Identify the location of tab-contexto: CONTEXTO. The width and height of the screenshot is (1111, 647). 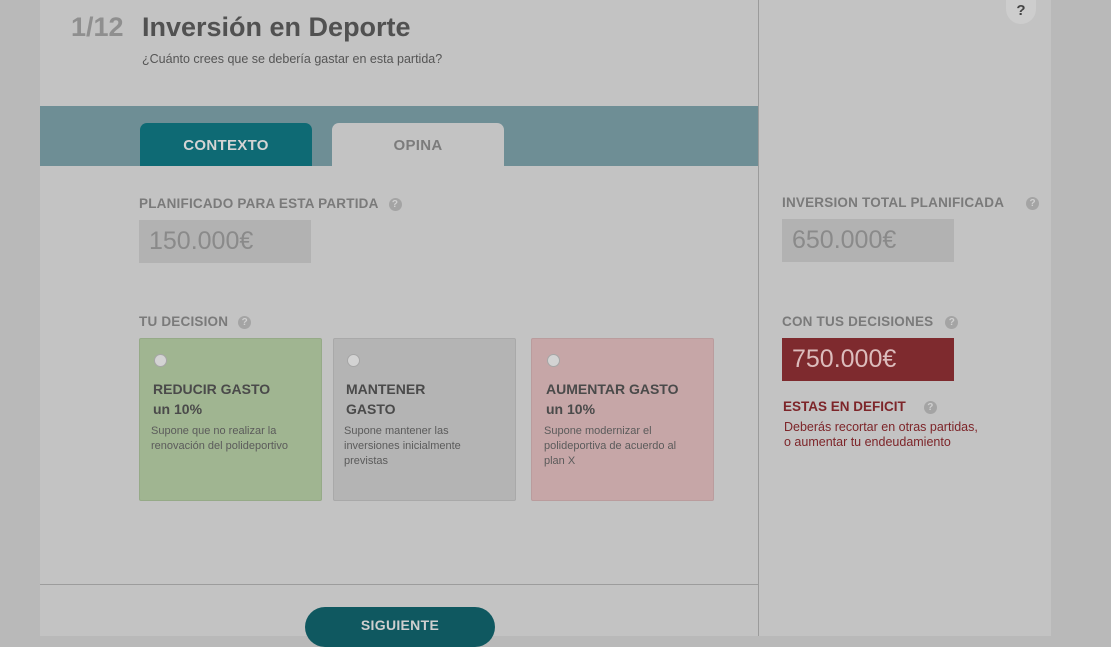
(226, 144).